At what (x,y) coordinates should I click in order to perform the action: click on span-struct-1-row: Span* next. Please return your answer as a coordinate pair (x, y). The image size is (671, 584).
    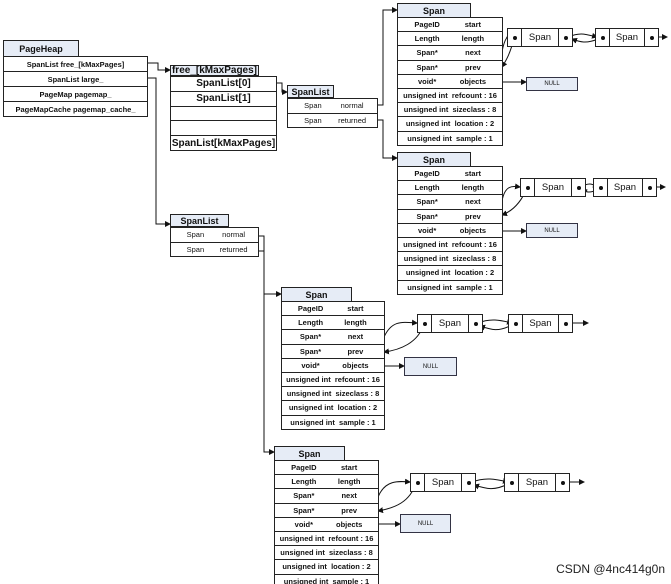
    Looking at the image, I should click on (450, 53).